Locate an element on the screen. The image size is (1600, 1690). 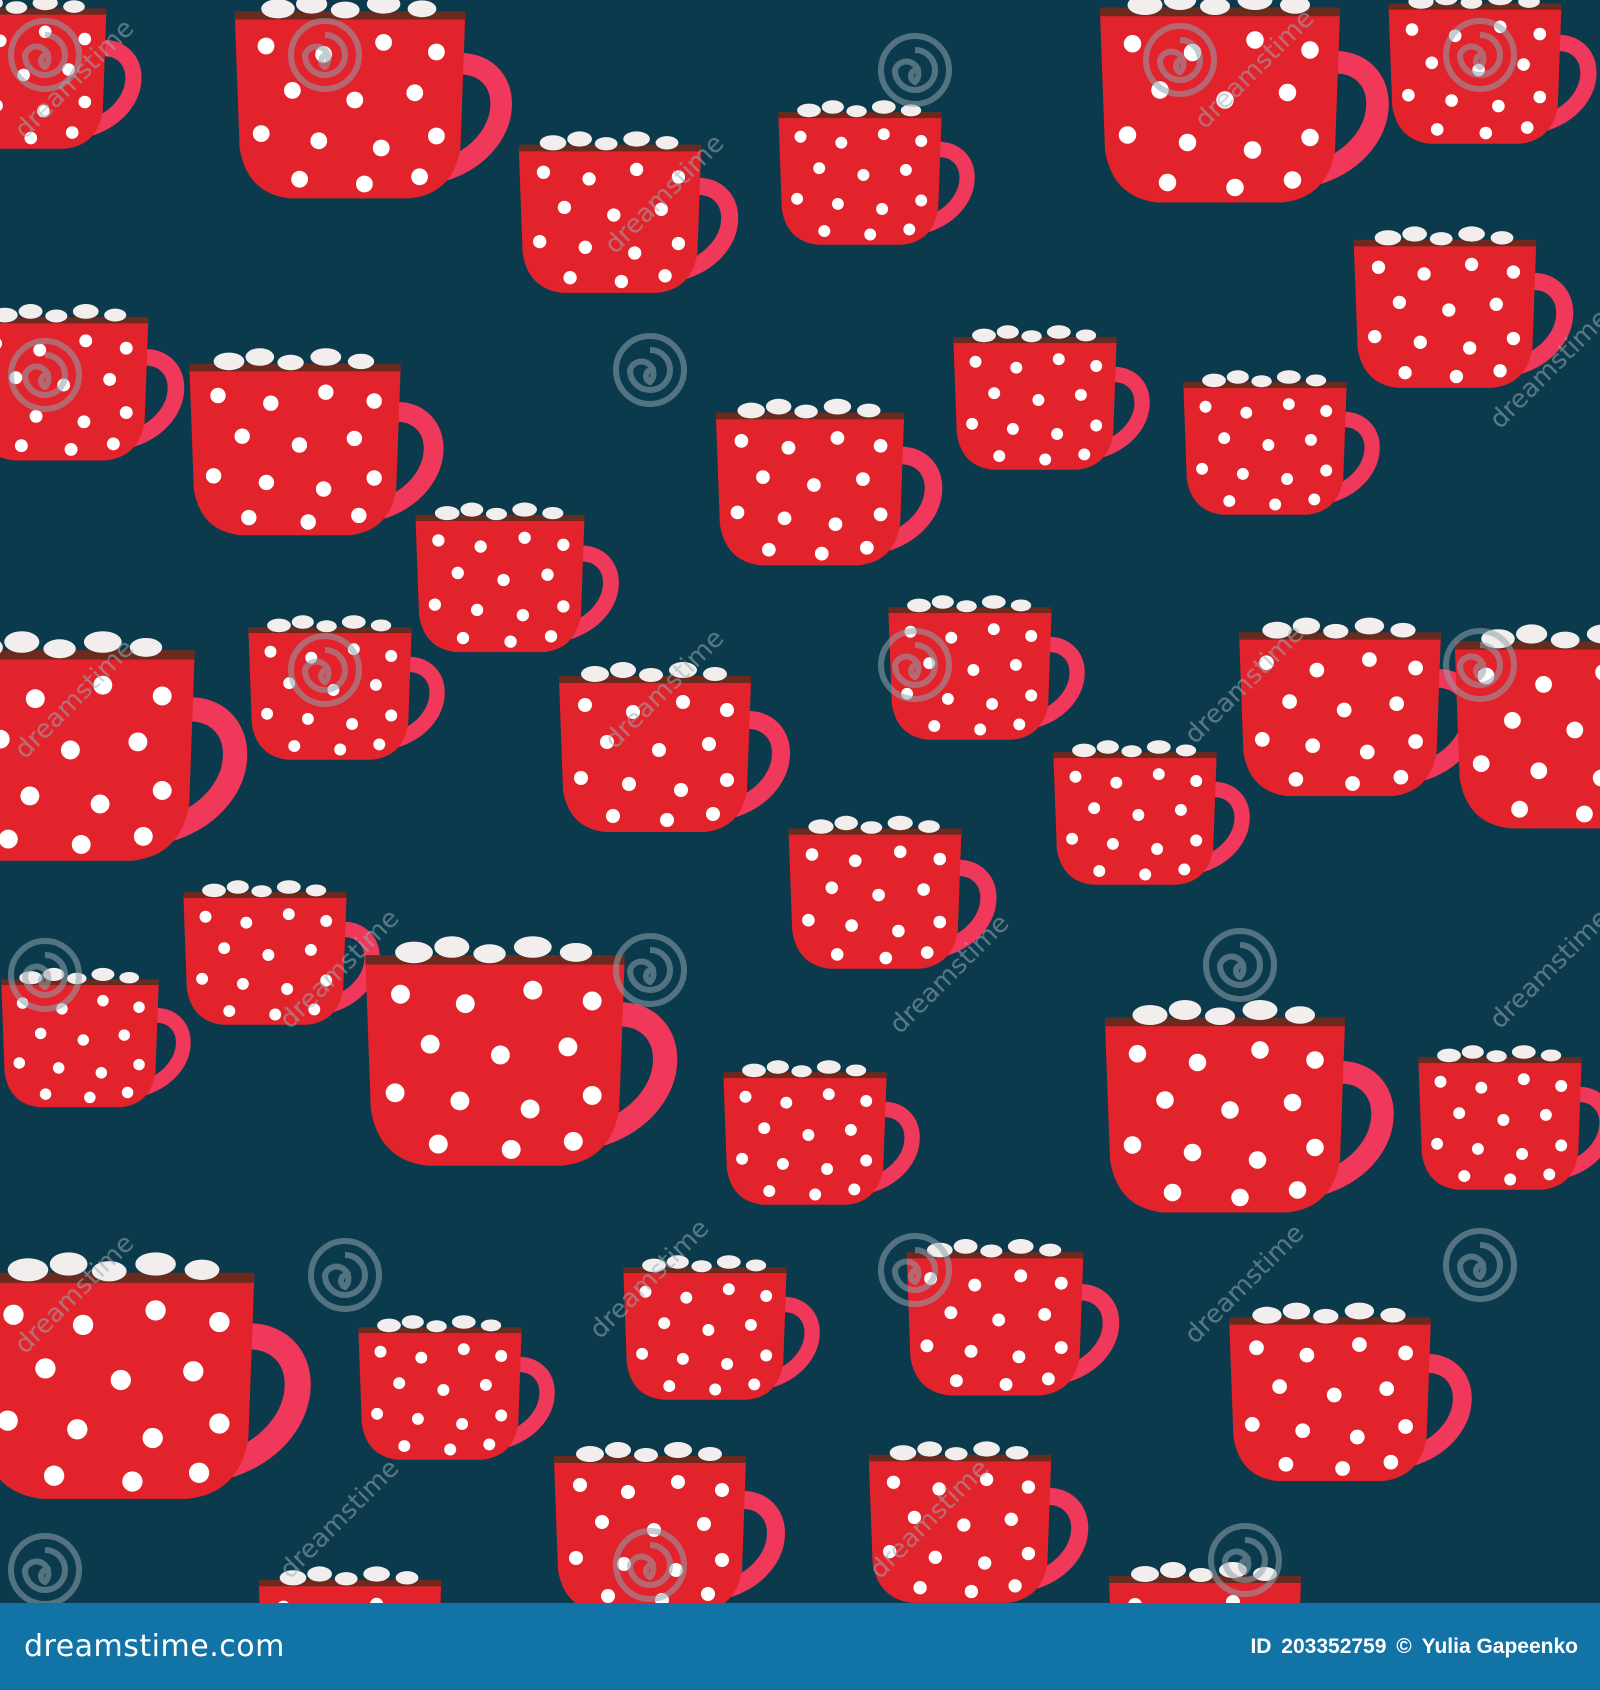
id-value: 203352759 is located at coordinates (1334, 1646).